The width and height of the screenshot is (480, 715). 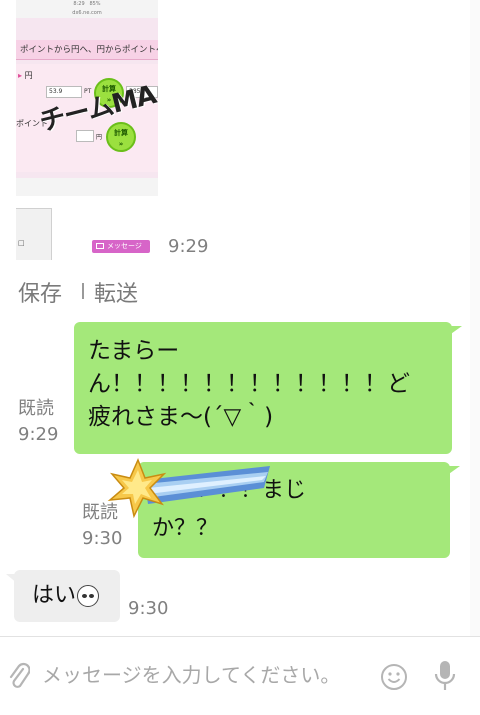 I want to click on forward-button: 転送, so click(x=116, y=292).